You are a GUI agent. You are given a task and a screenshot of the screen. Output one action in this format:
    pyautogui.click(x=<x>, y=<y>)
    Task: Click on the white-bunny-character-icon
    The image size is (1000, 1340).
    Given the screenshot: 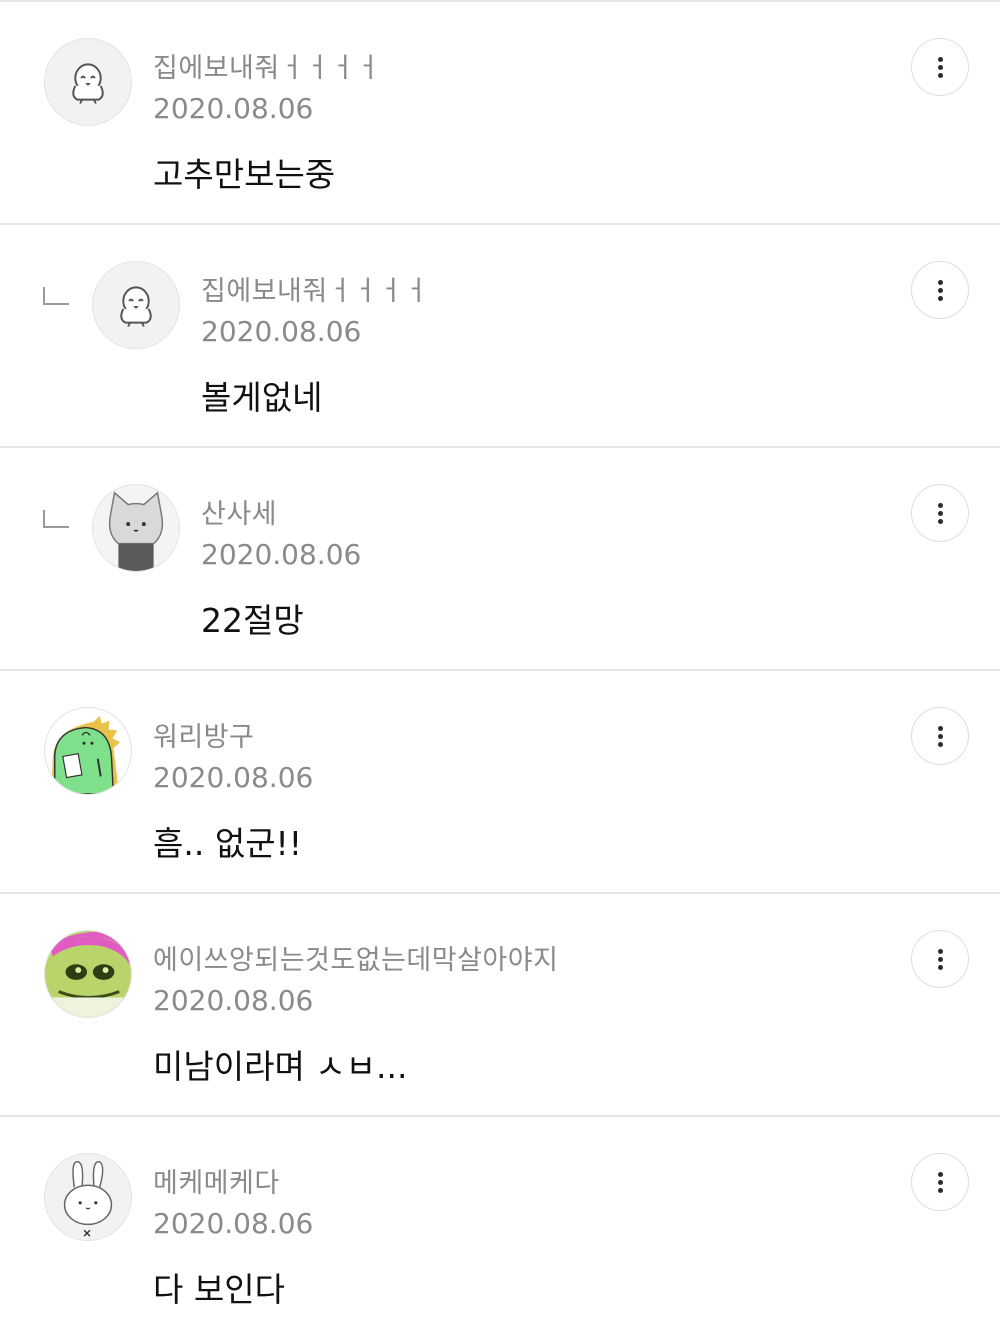 What is the action you would take?
    pyautogui.click(x=88, y=1197)
    